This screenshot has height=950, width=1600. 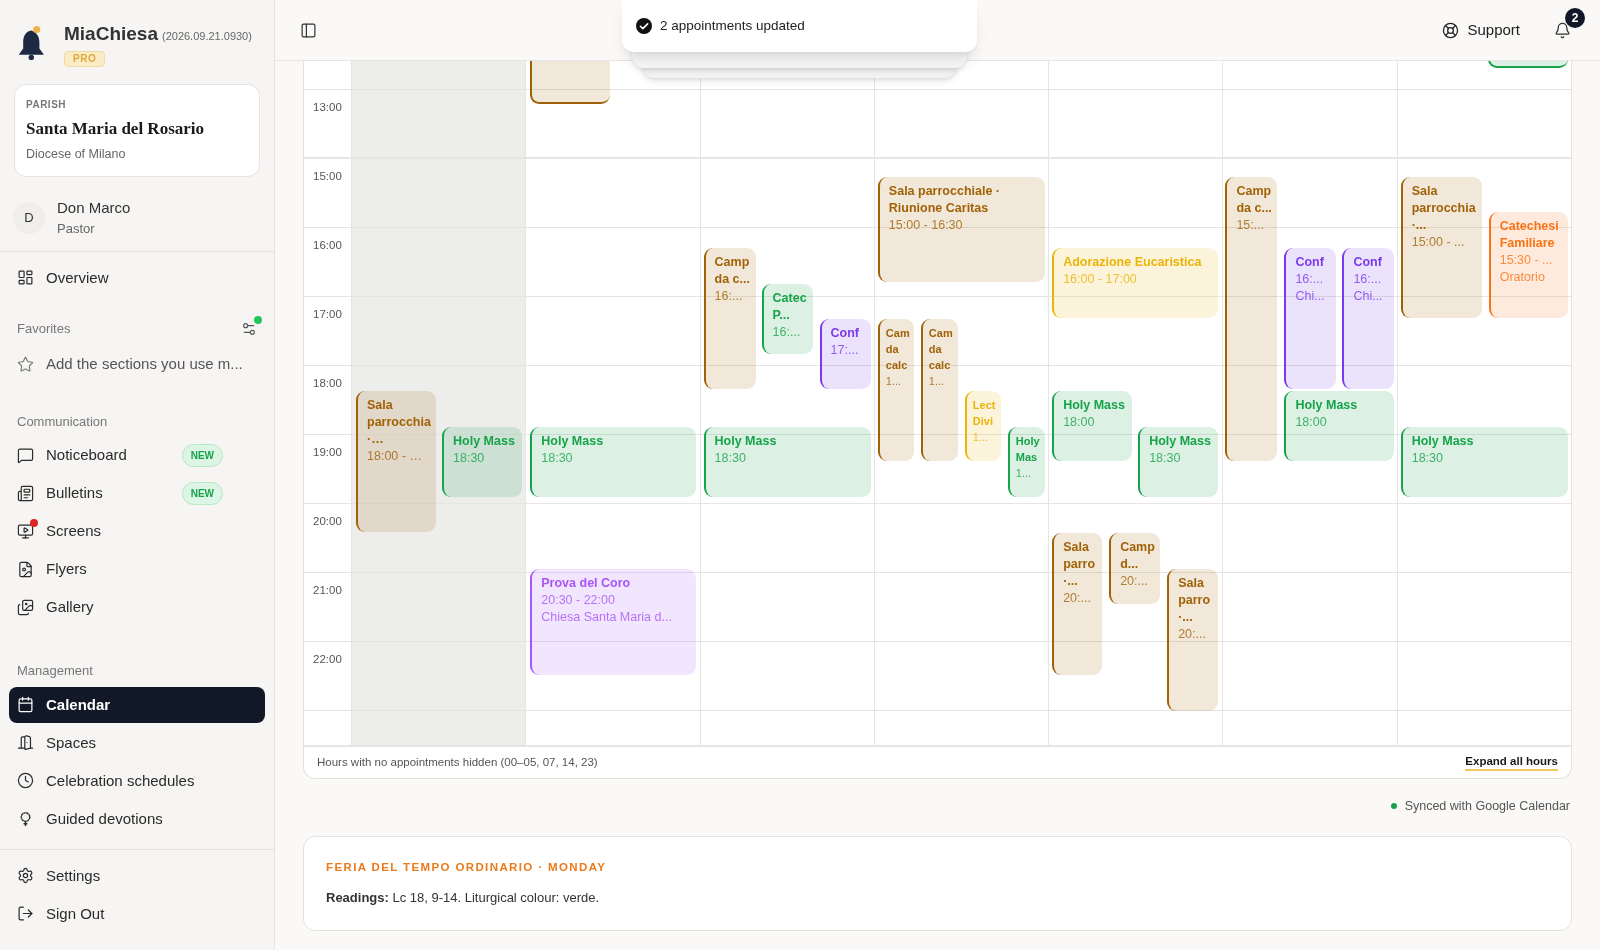 I want to click on event-card: Sala parrocchiale · Riunione Caritas 15:00 - 16:30, so click(x=961, y=229).